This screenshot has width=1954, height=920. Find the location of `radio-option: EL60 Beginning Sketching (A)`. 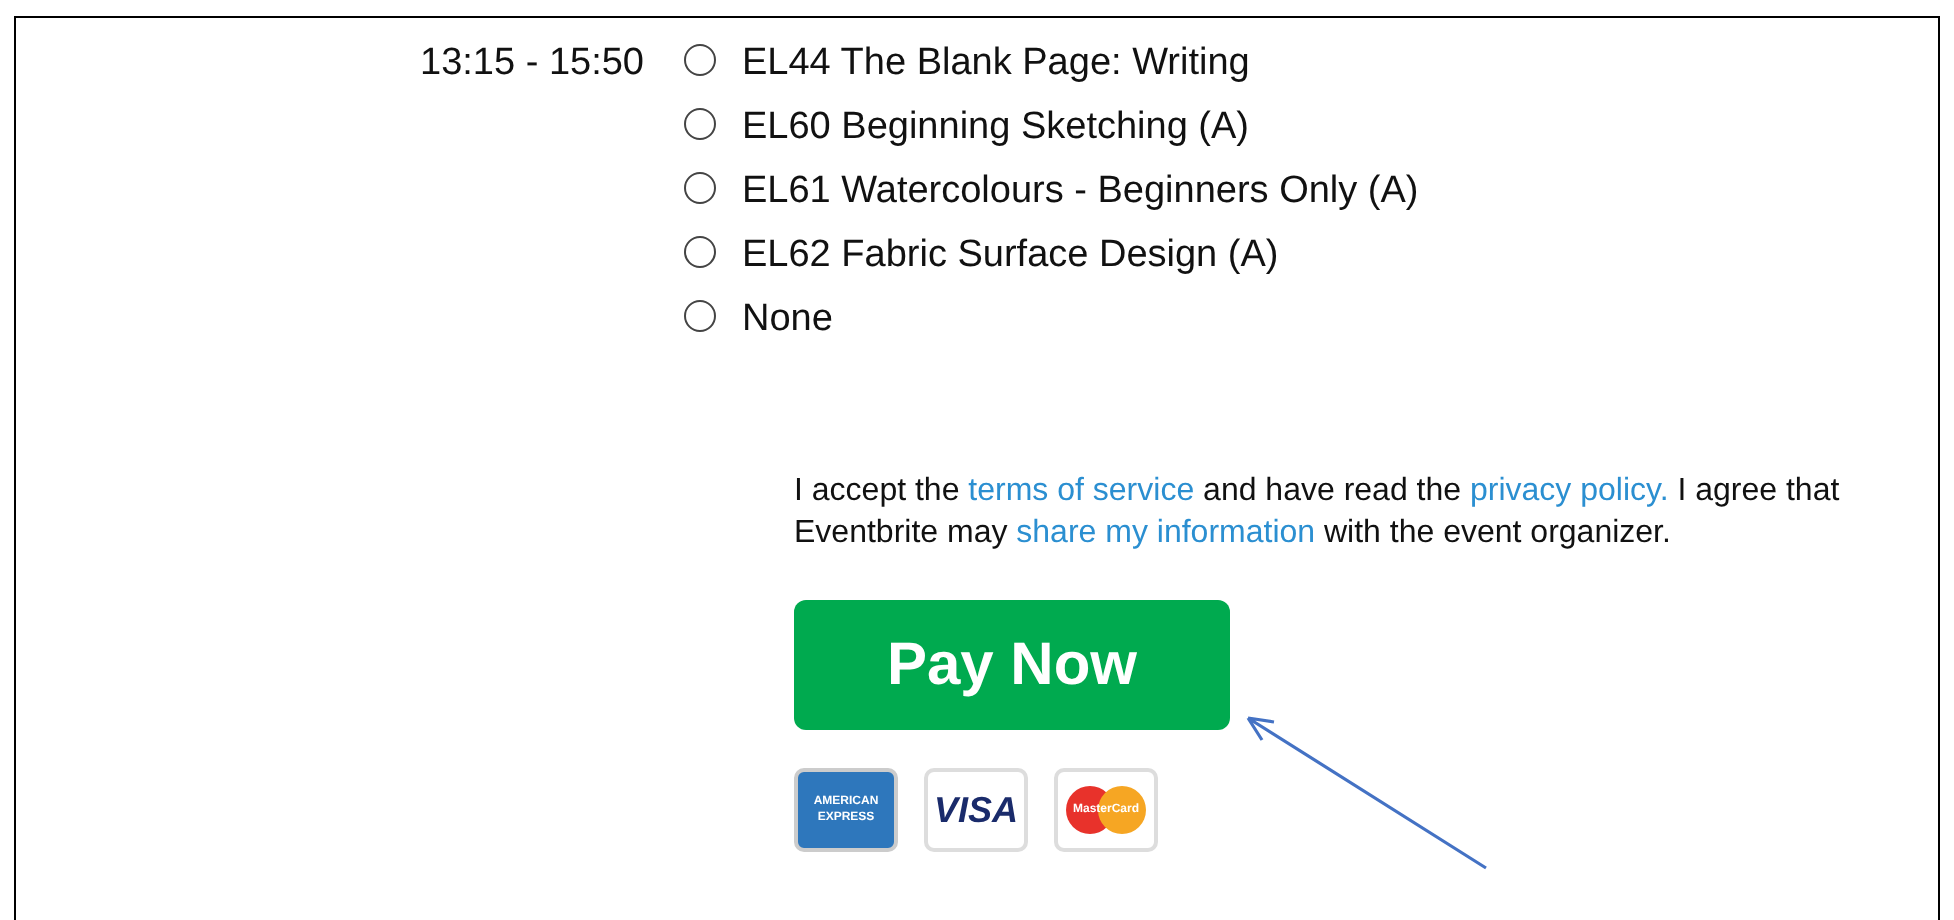

radio-option: EL60 Beginning Sketching (A) is located at coordinates (1051, 128).